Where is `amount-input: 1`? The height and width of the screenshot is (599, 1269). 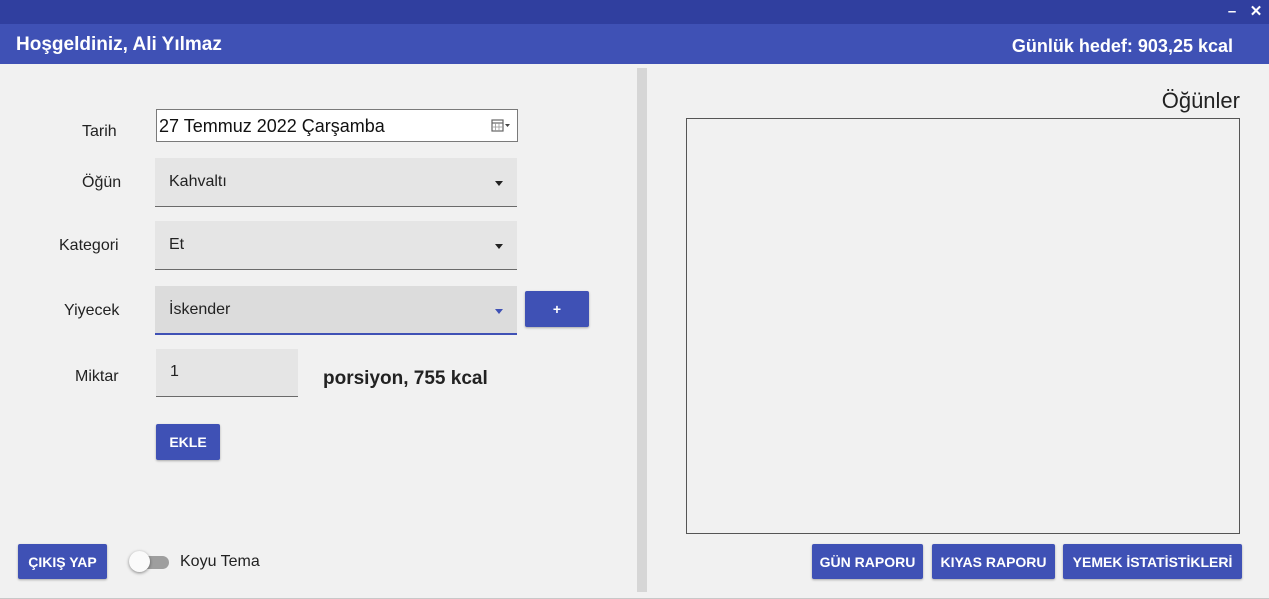
amount-input: 1 is located at coordinates (227, 373).